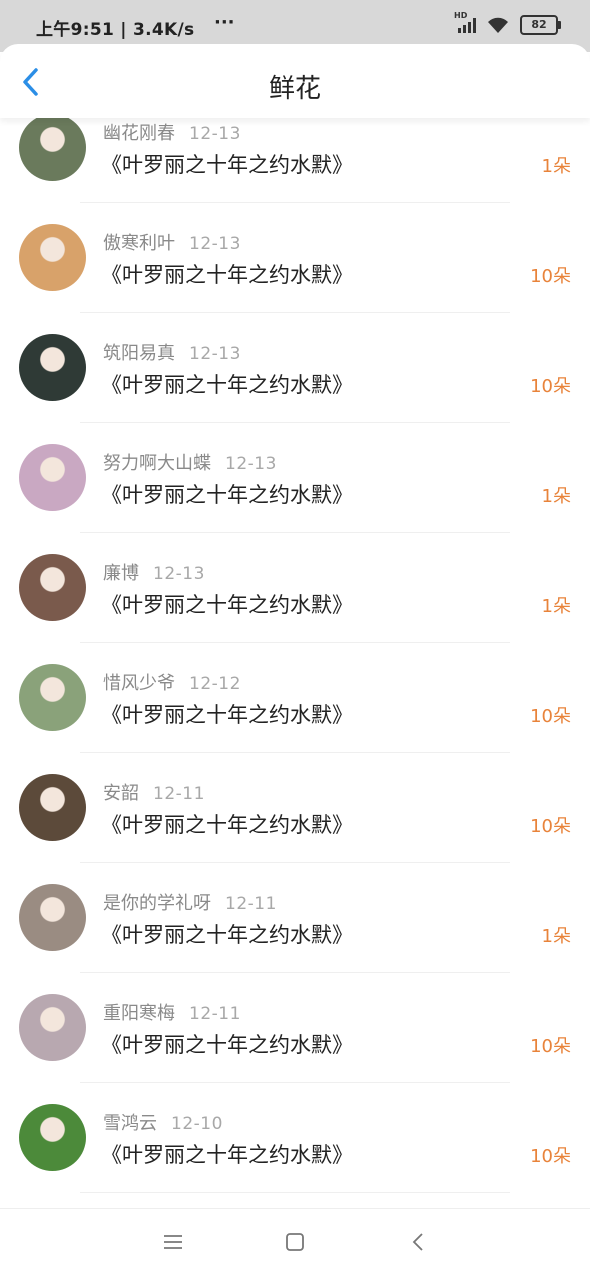  I want to click on user-name-text: 重阳寒梅, so click(139, 1013).